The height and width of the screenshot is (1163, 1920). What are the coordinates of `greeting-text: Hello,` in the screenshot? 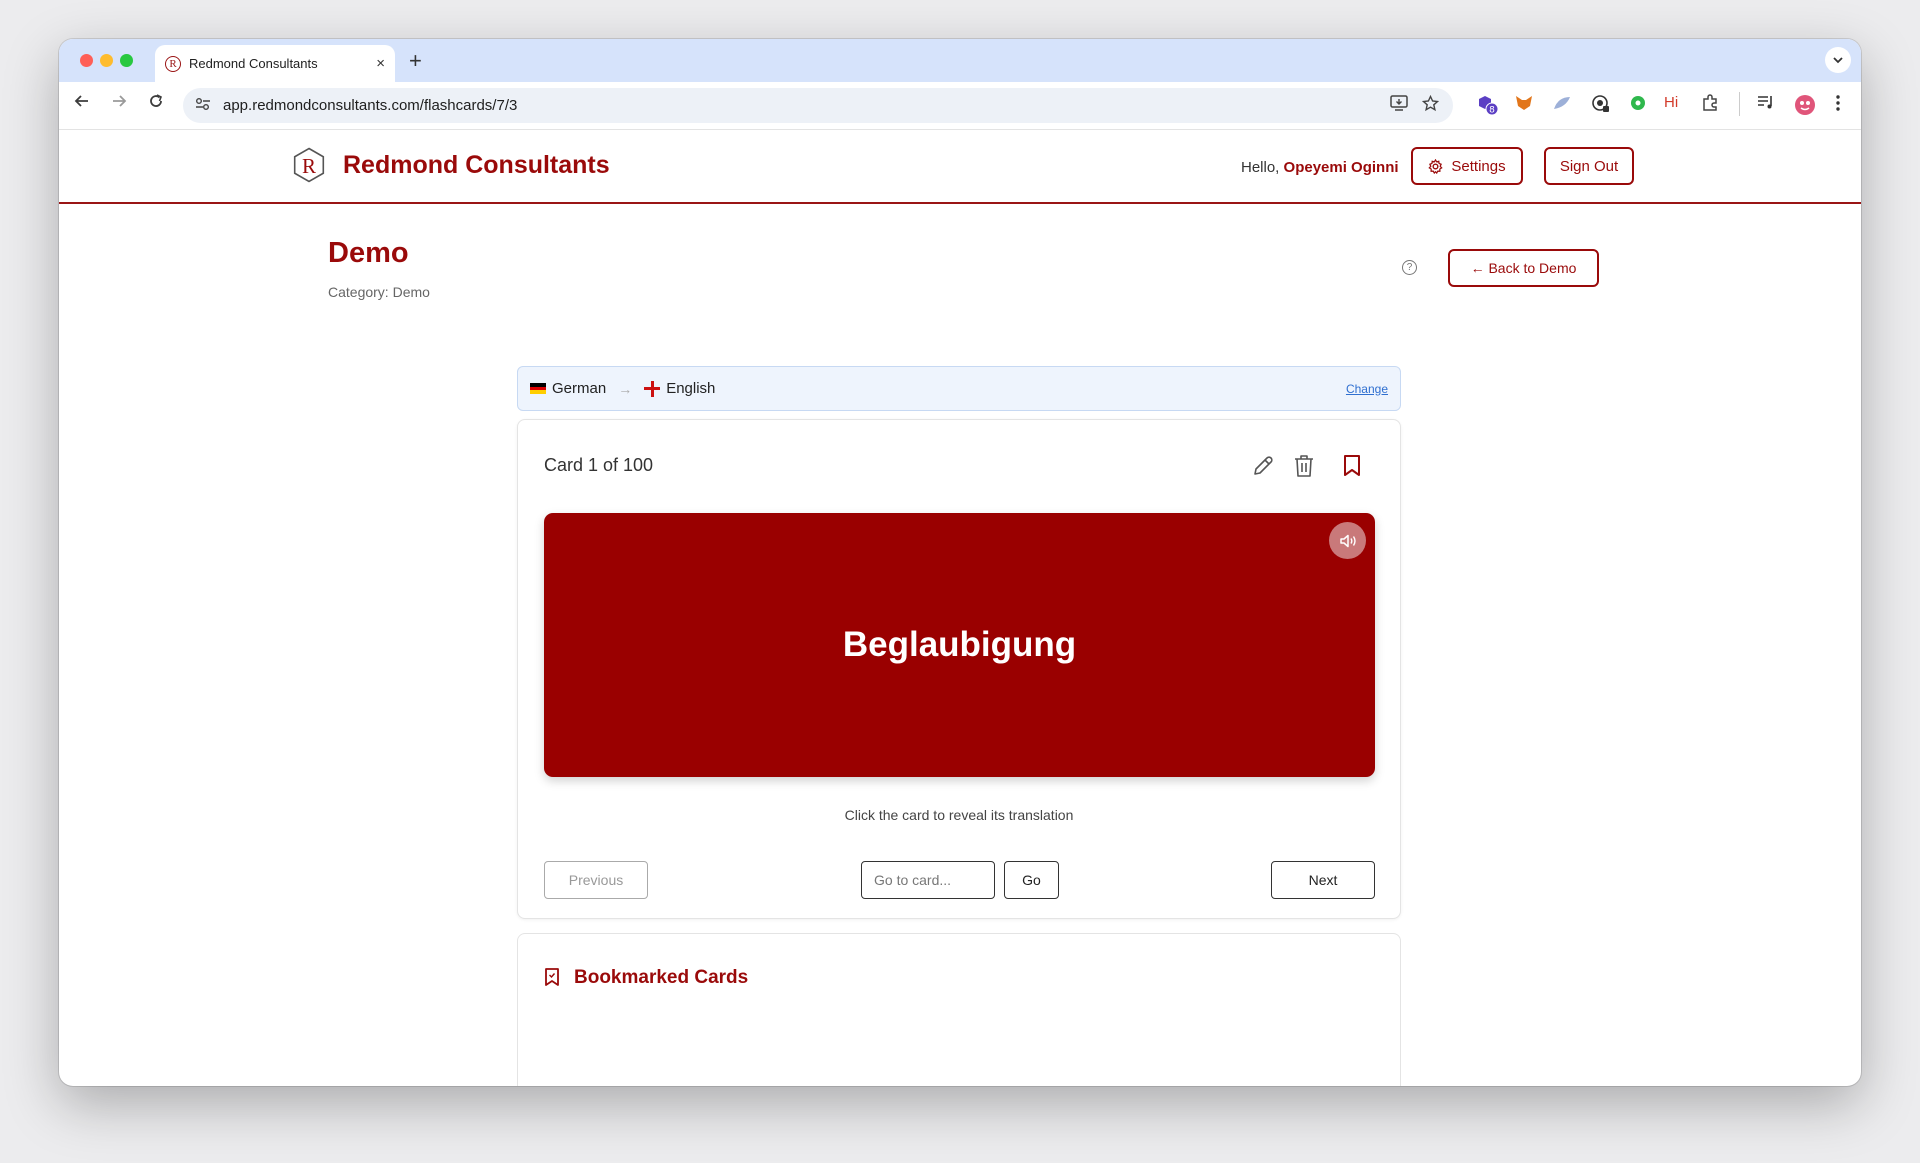 It's located at (1260, 167).